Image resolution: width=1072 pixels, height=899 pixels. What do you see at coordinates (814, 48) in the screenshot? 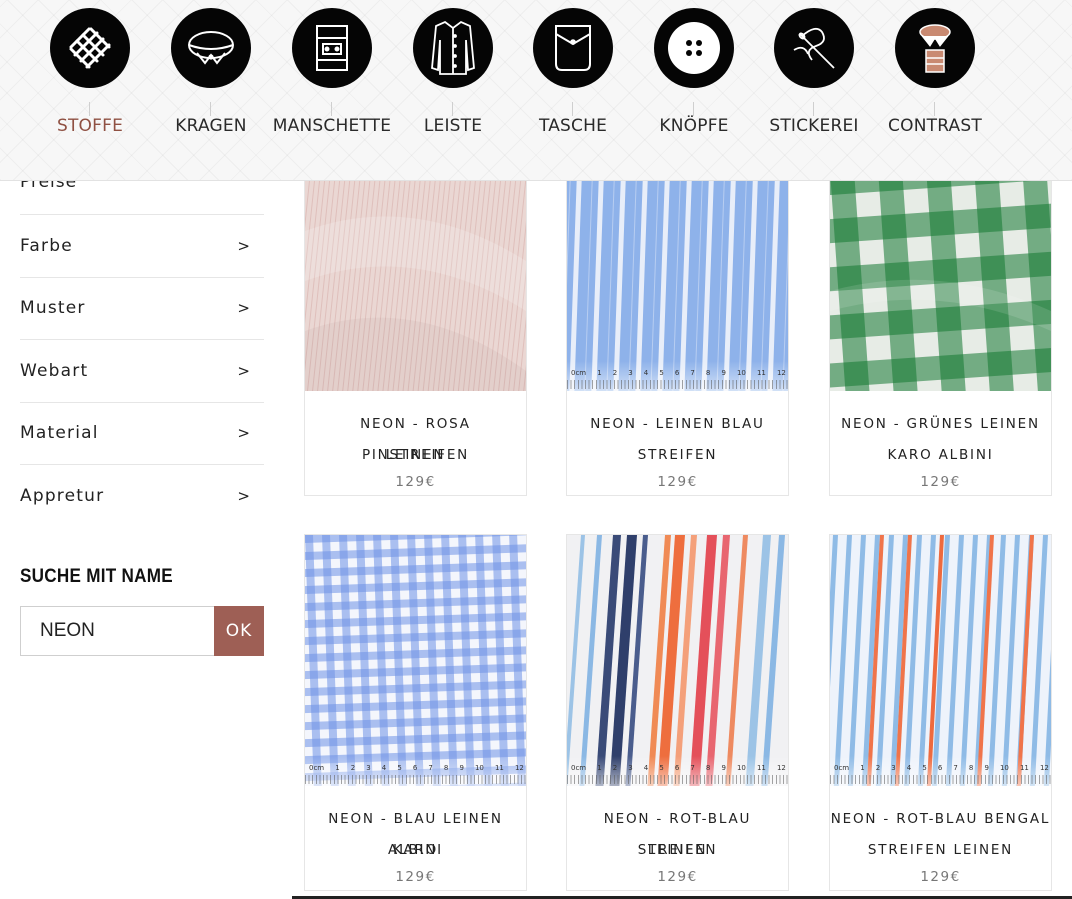
I see `embroidery-needle-icon` at bounding box center [814, 48].